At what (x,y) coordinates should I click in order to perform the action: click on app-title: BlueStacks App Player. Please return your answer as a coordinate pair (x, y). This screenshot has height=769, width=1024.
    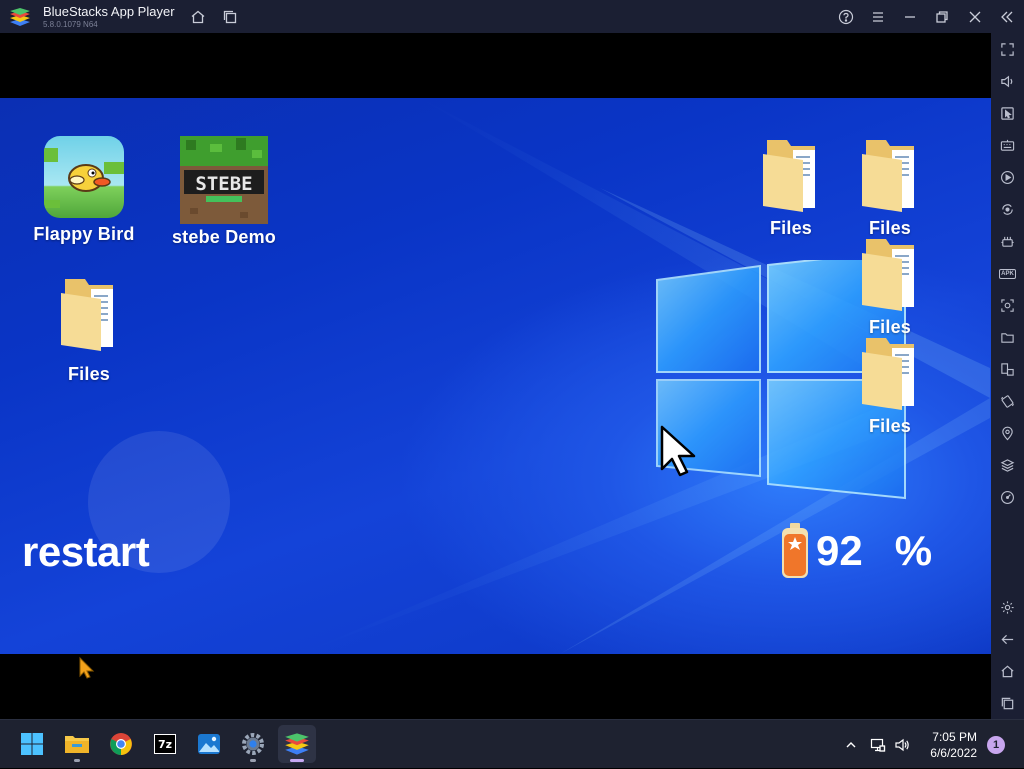
    Looking at the image, I should click on (109, 11).